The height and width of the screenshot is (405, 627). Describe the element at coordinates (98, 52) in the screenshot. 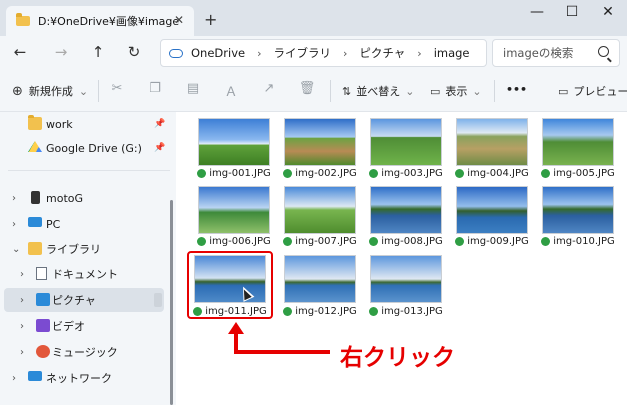

I see `up-button: ↑` at that location.